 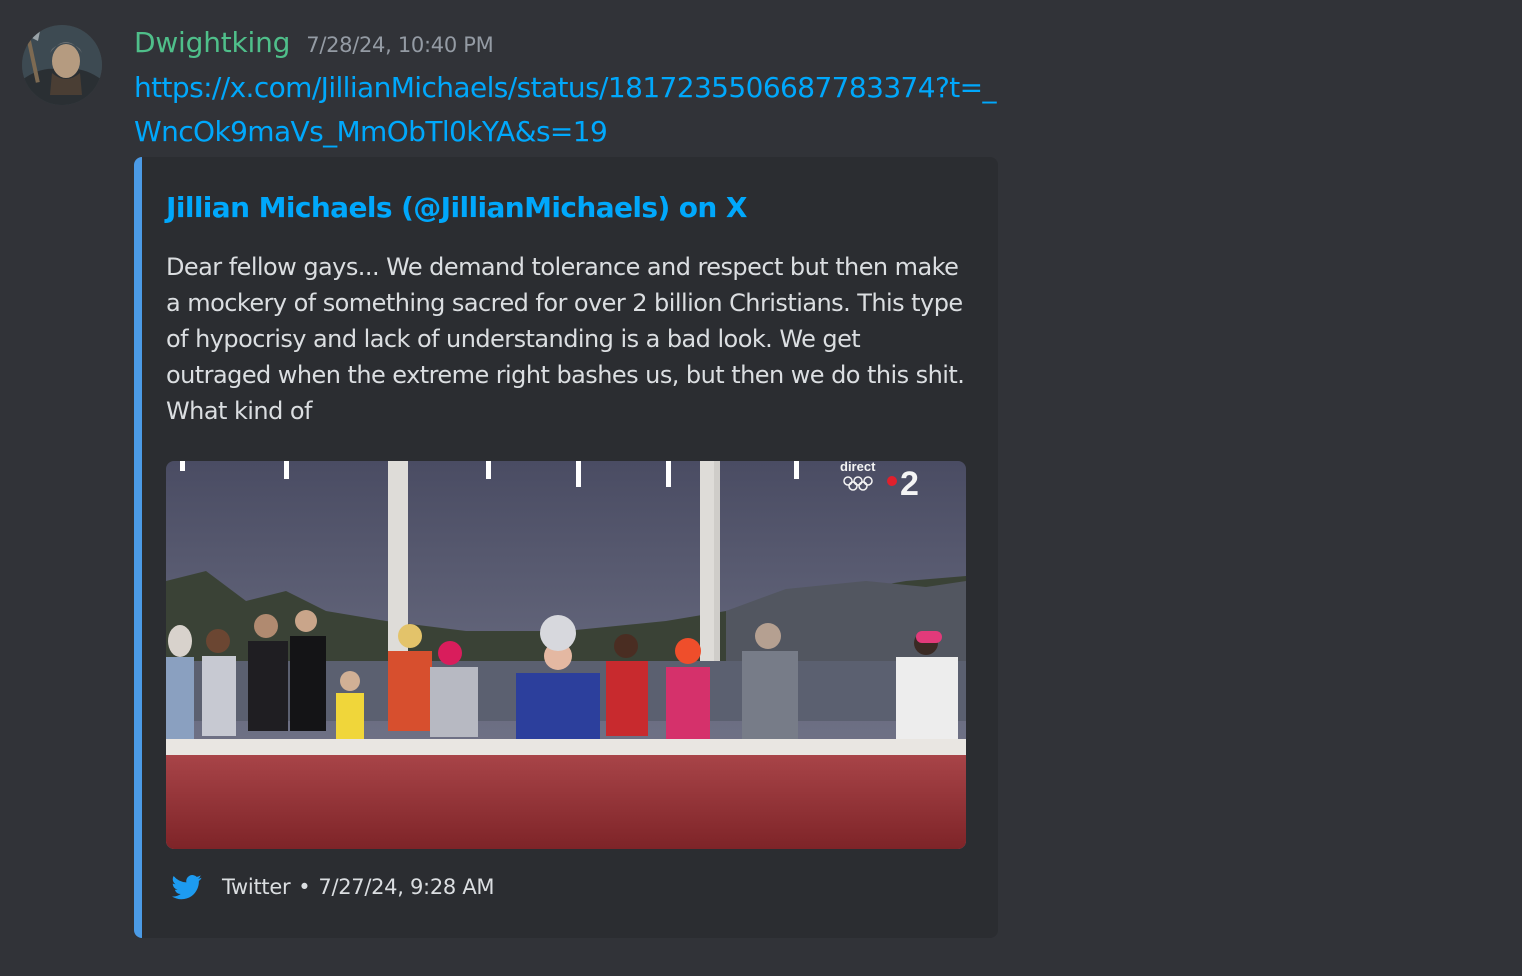 What do you see at coordinates (399, 45) in the screenshot?
I see `message-timestamp: 7/28/24, 10:40 PM` at bounding box center [399, 45].